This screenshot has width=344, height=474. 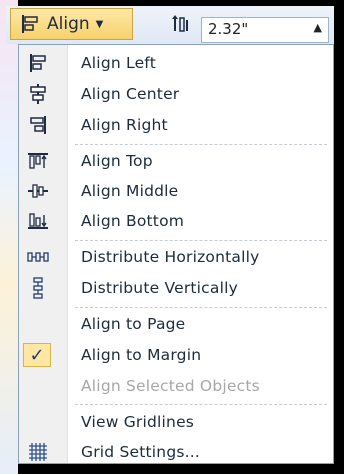 I want to click on align-middle-icon, so click(x=38, y=191).